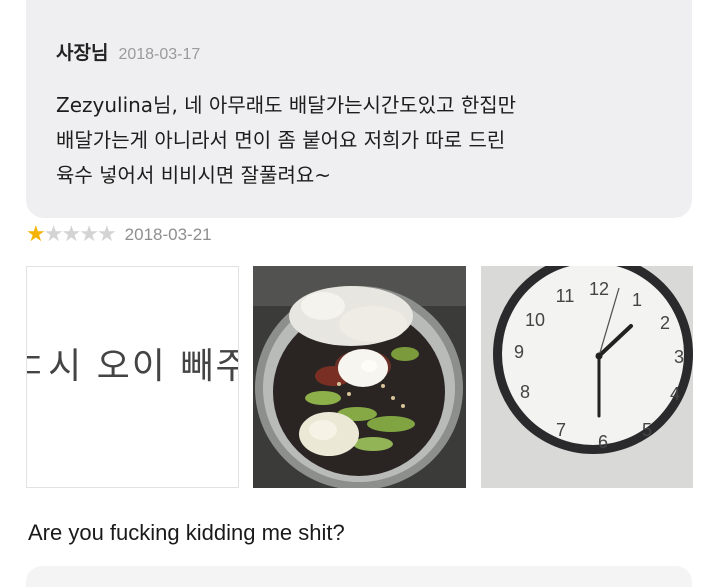 The width and height of the screenshot is (720, 587). What do you see at coordinates (637, 300) in the screenshot?
I see `clock-numeral: 1` at bounding box center [637, 300].